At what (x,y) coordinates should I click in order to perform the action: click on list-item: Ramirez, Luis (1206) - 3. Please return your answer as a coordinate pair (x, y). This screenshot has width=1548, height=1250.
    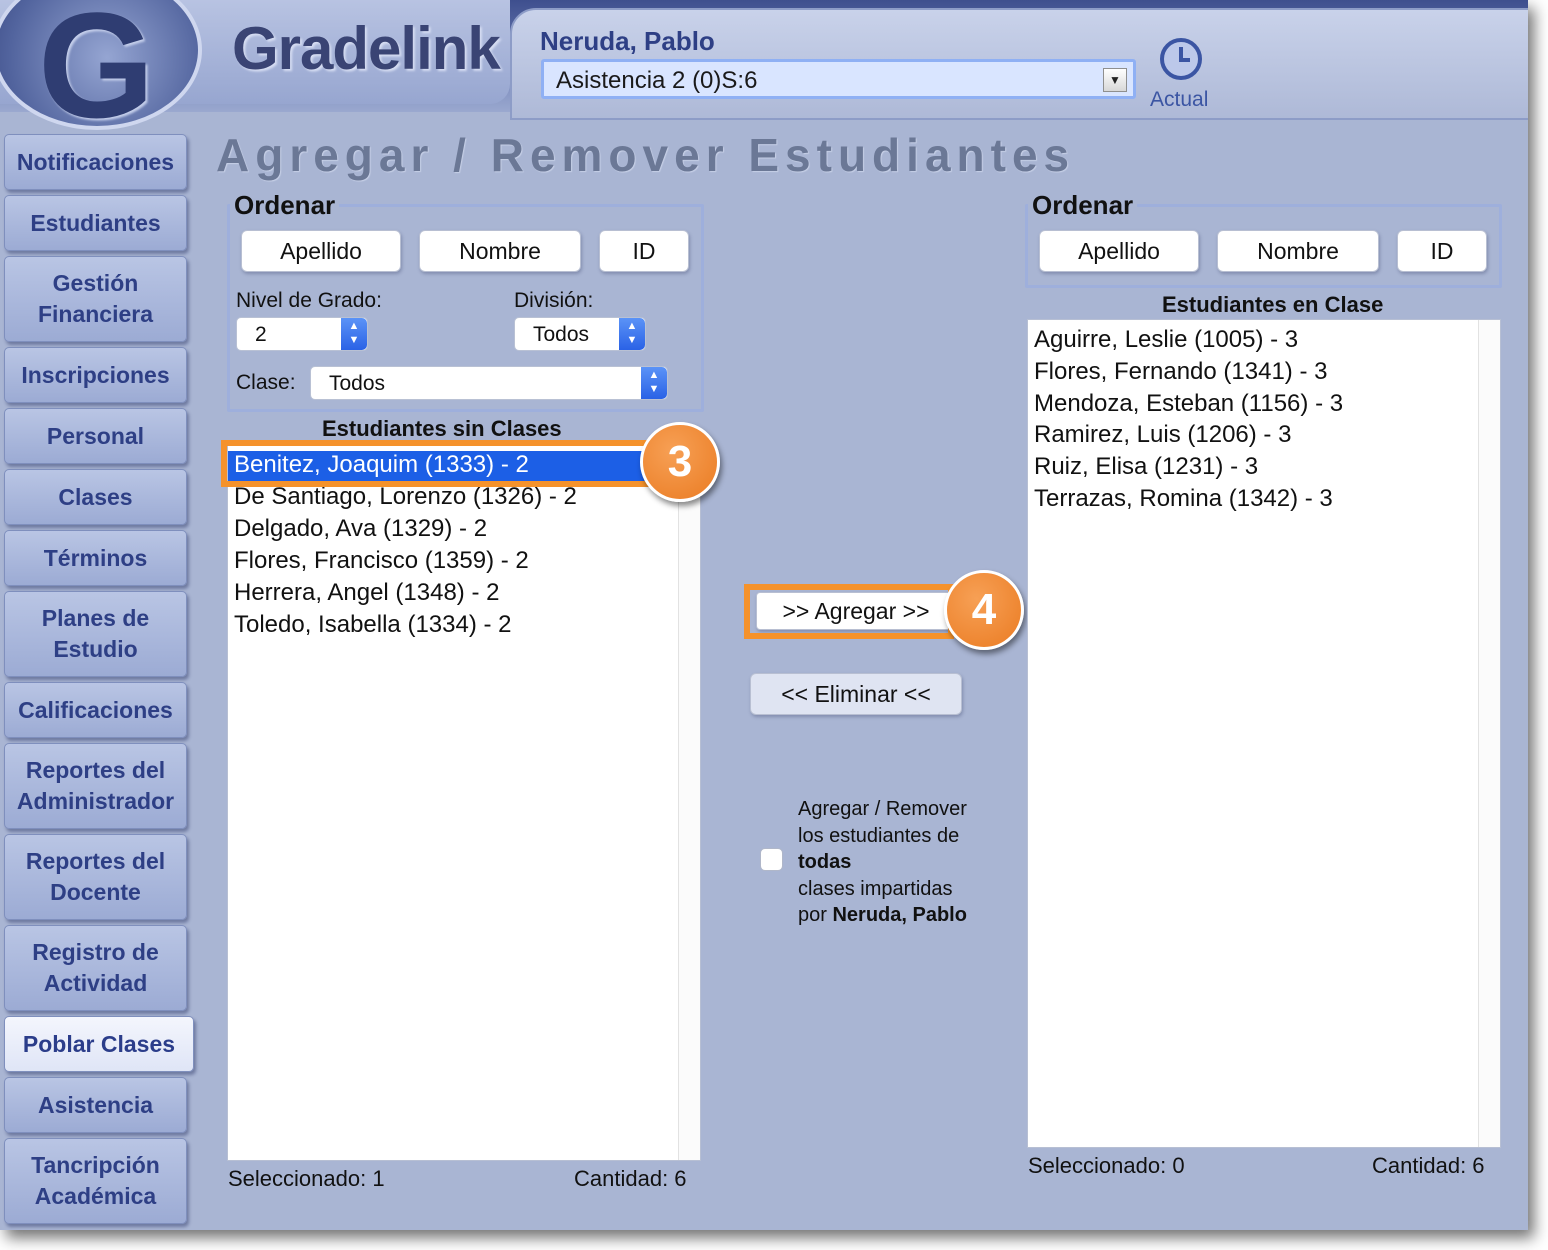
    Looking at the image, I should click on (1162, 435).